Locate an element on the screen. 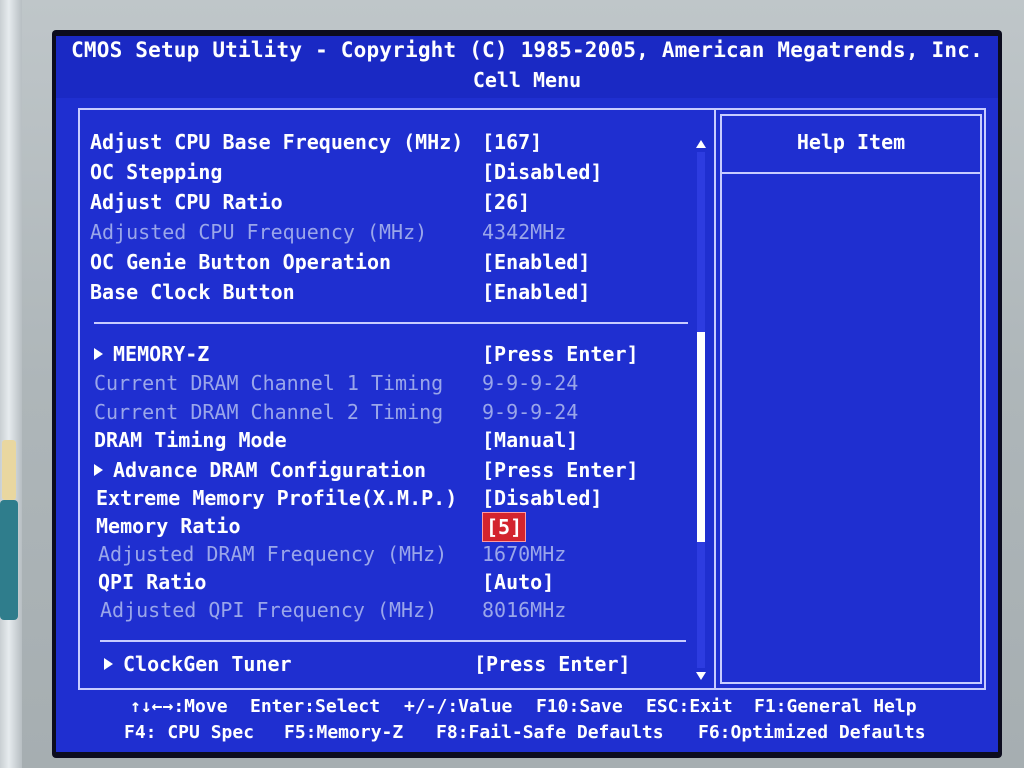  submenu-memory-z: MEMORY-Z [Press Enter] is located at coordinates (392, 354).